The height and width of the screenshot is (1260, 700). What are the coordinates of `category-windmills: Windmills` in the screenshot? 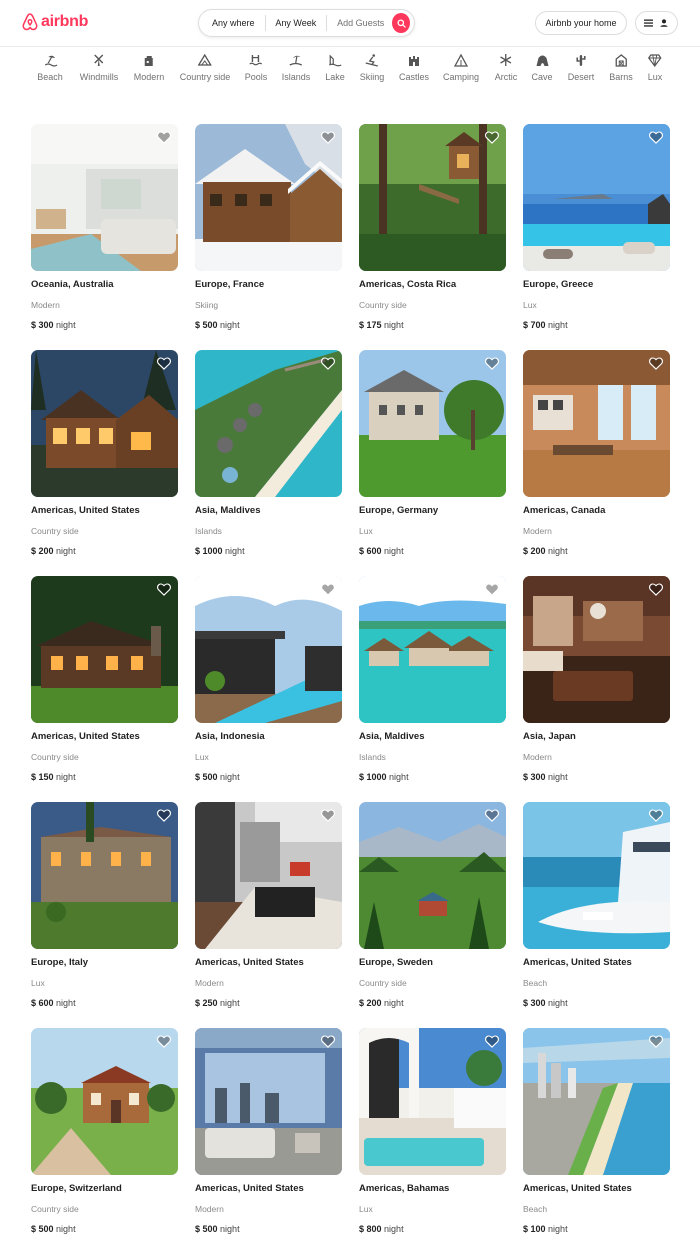 It's located at (99, 67).